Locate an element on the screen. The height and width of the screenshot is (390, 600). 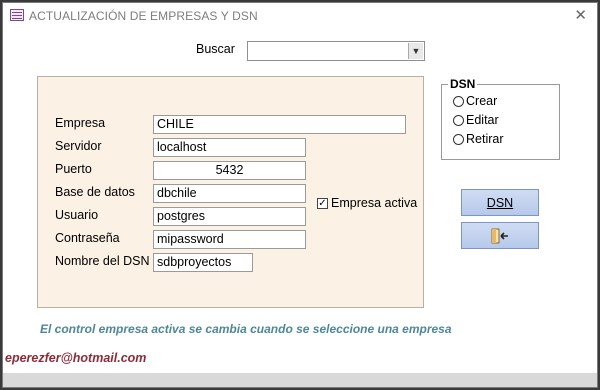
search-combobox: ▼ is located at coordinates (336, 51).